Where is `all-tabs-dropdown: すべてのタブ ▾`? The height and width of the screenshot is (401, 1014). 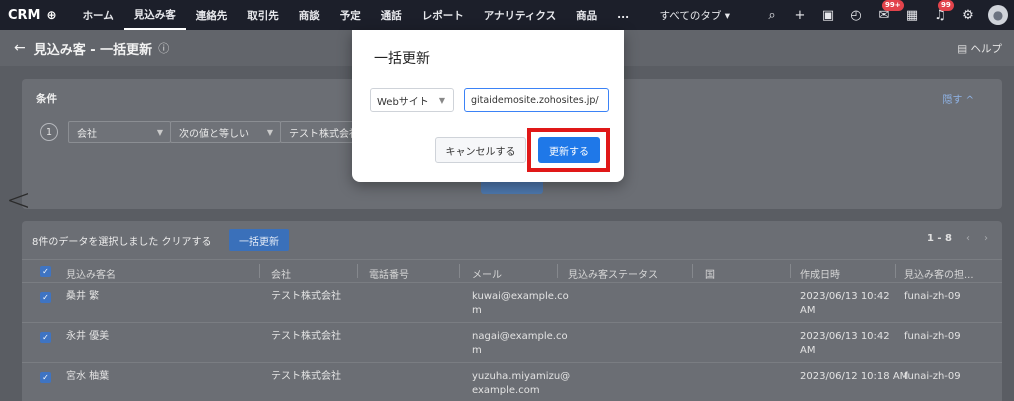
all-tabs-dropdown: すべてのタブ ▾ is located at coordinates (695, 15).